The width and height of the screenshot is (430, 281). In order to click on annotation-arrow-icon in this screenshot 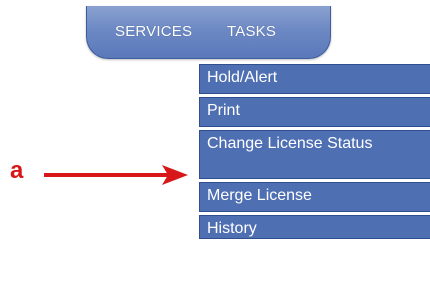, I will do `click(116, 175)`.